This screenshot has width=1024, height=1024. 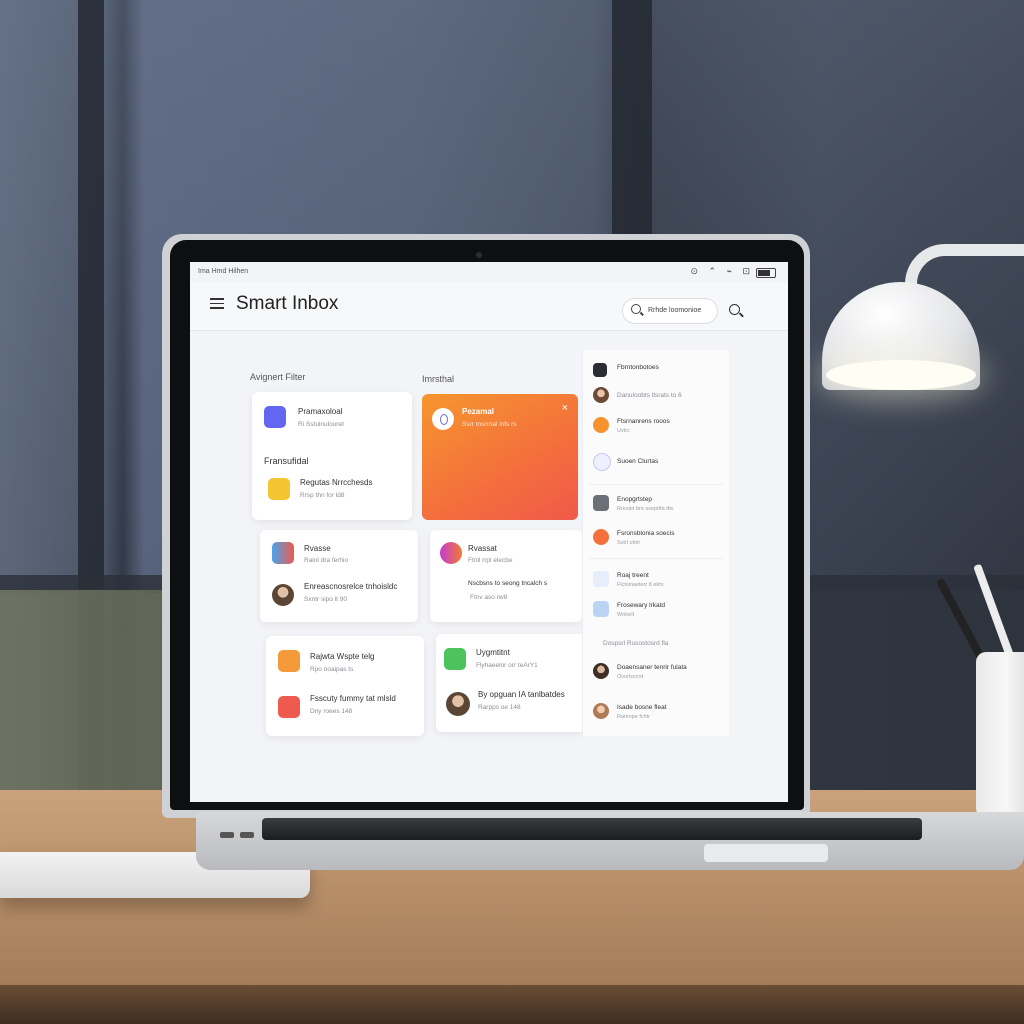 I want to click on desk-lamp-light, so click(x=901, y=375).